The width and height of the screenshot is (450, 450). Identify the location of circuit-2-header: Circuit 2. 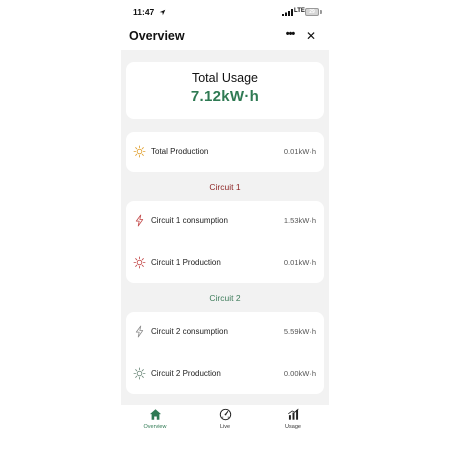
(225, 298).